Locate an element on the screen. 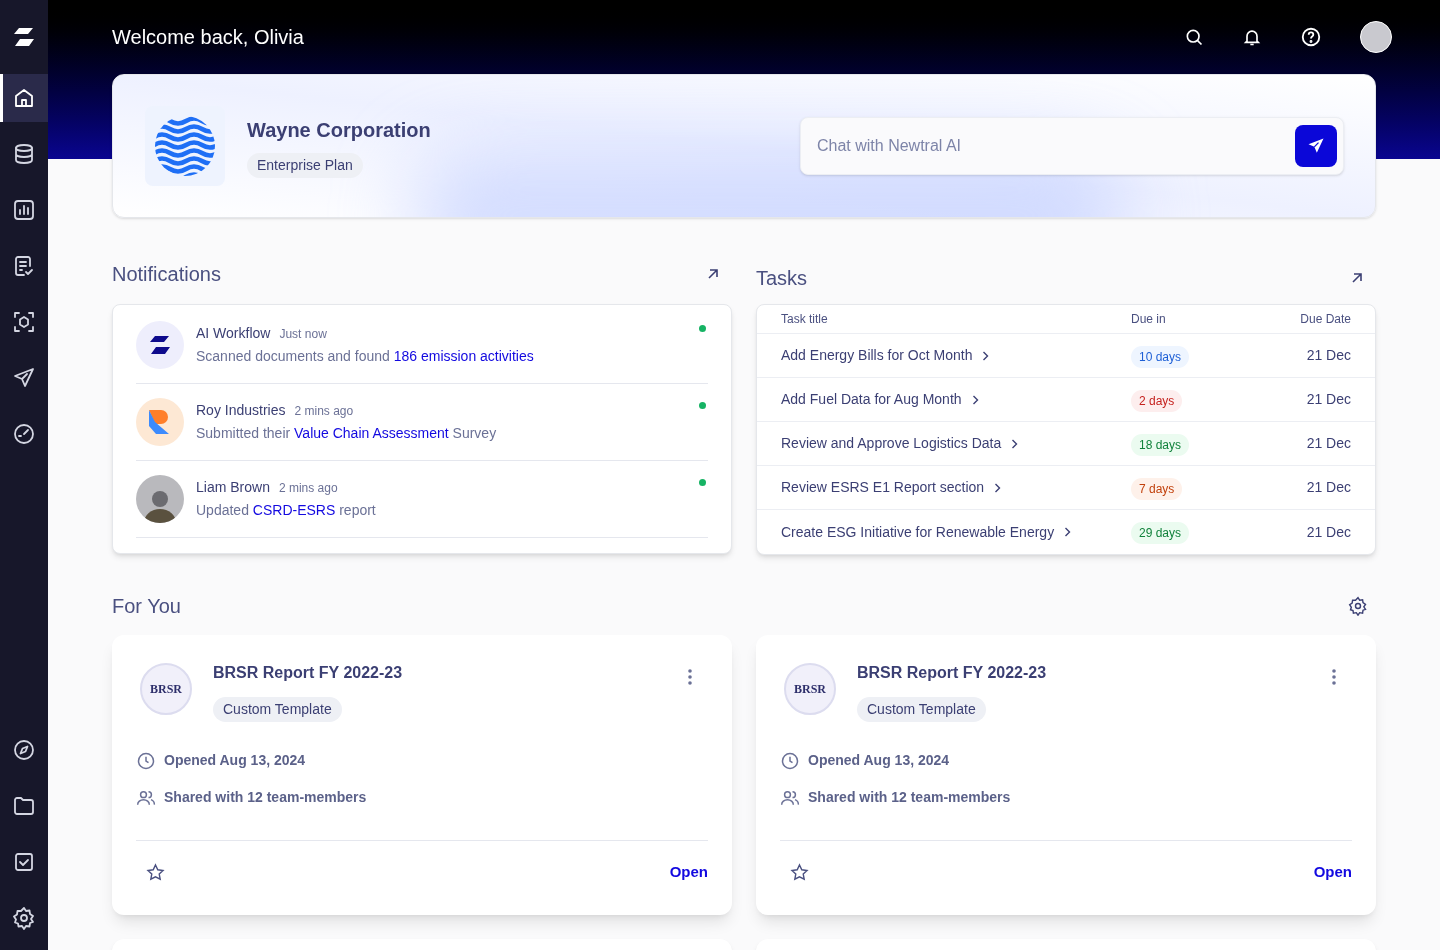 Image resolution: width=1440 pixels, height=950 pixels. gauge-icon is located at coordinates (24, 434).